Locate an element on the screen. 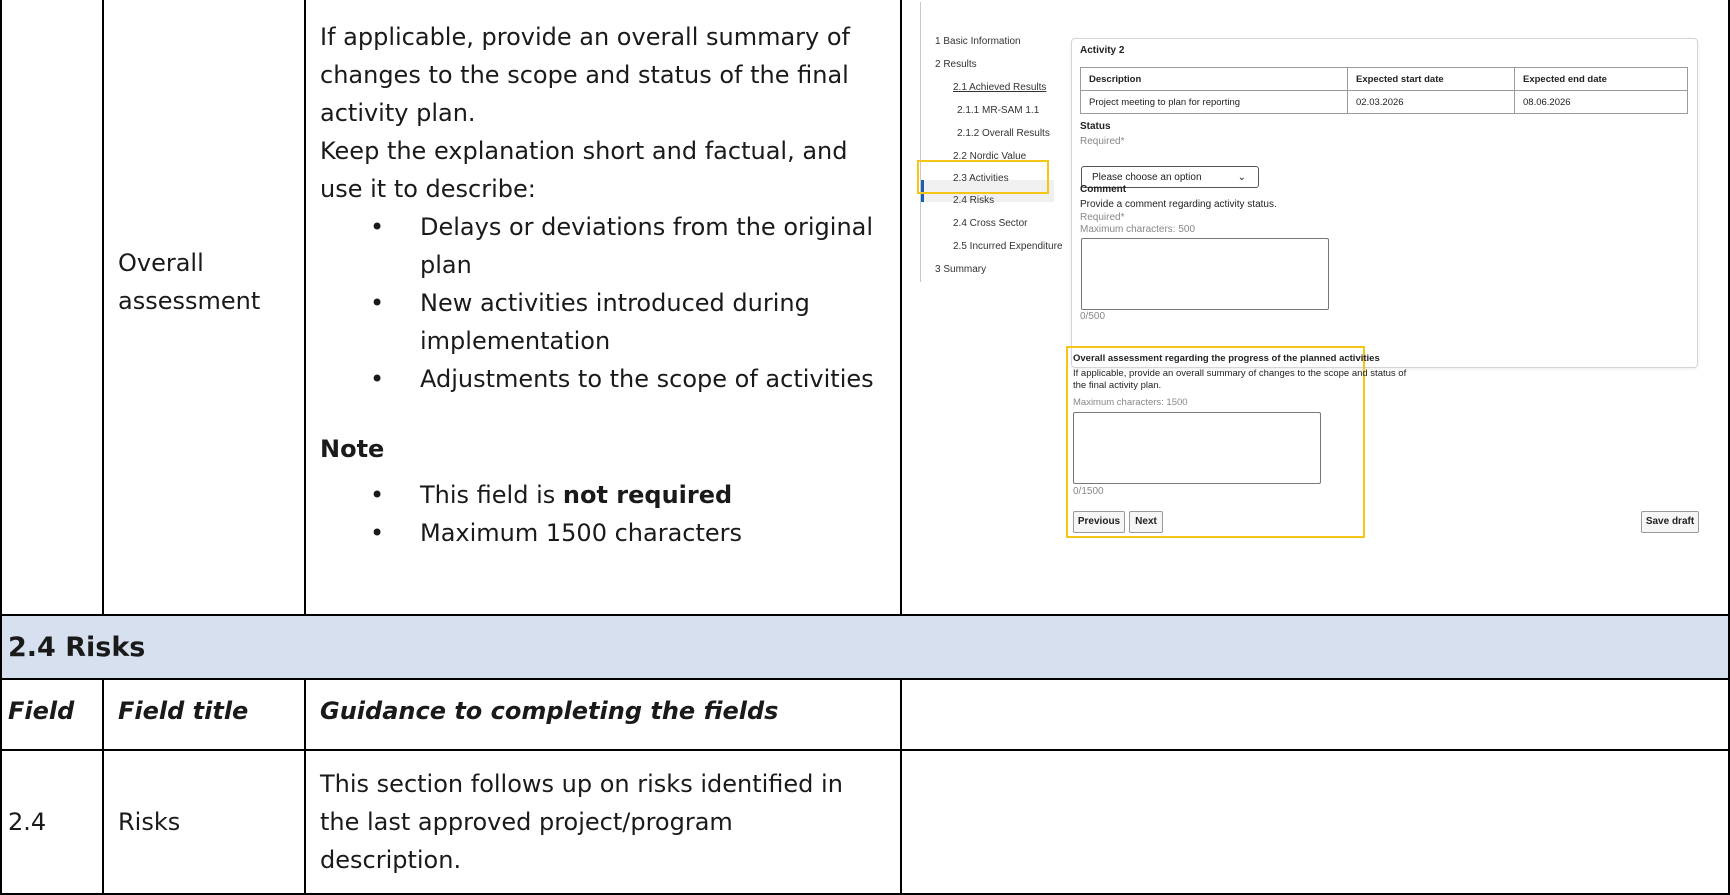 The width and height of the screenshot is (1730, 895). section-band-risks is located at coordinates (865, 646).